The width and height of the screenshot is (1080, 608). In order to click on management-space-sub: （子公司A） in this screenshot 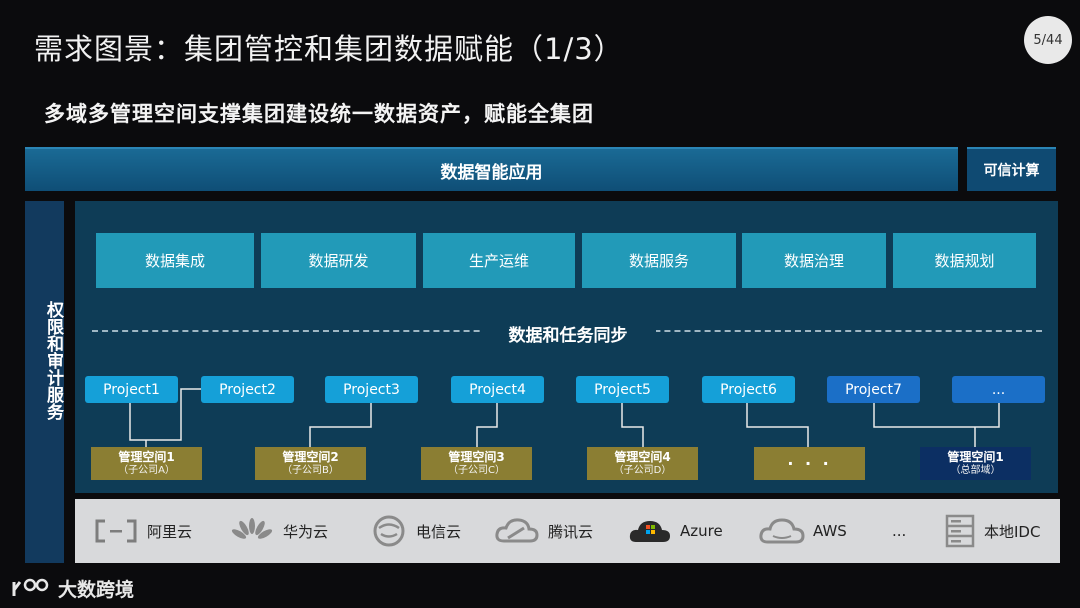, I will do `click(146, 470)`.